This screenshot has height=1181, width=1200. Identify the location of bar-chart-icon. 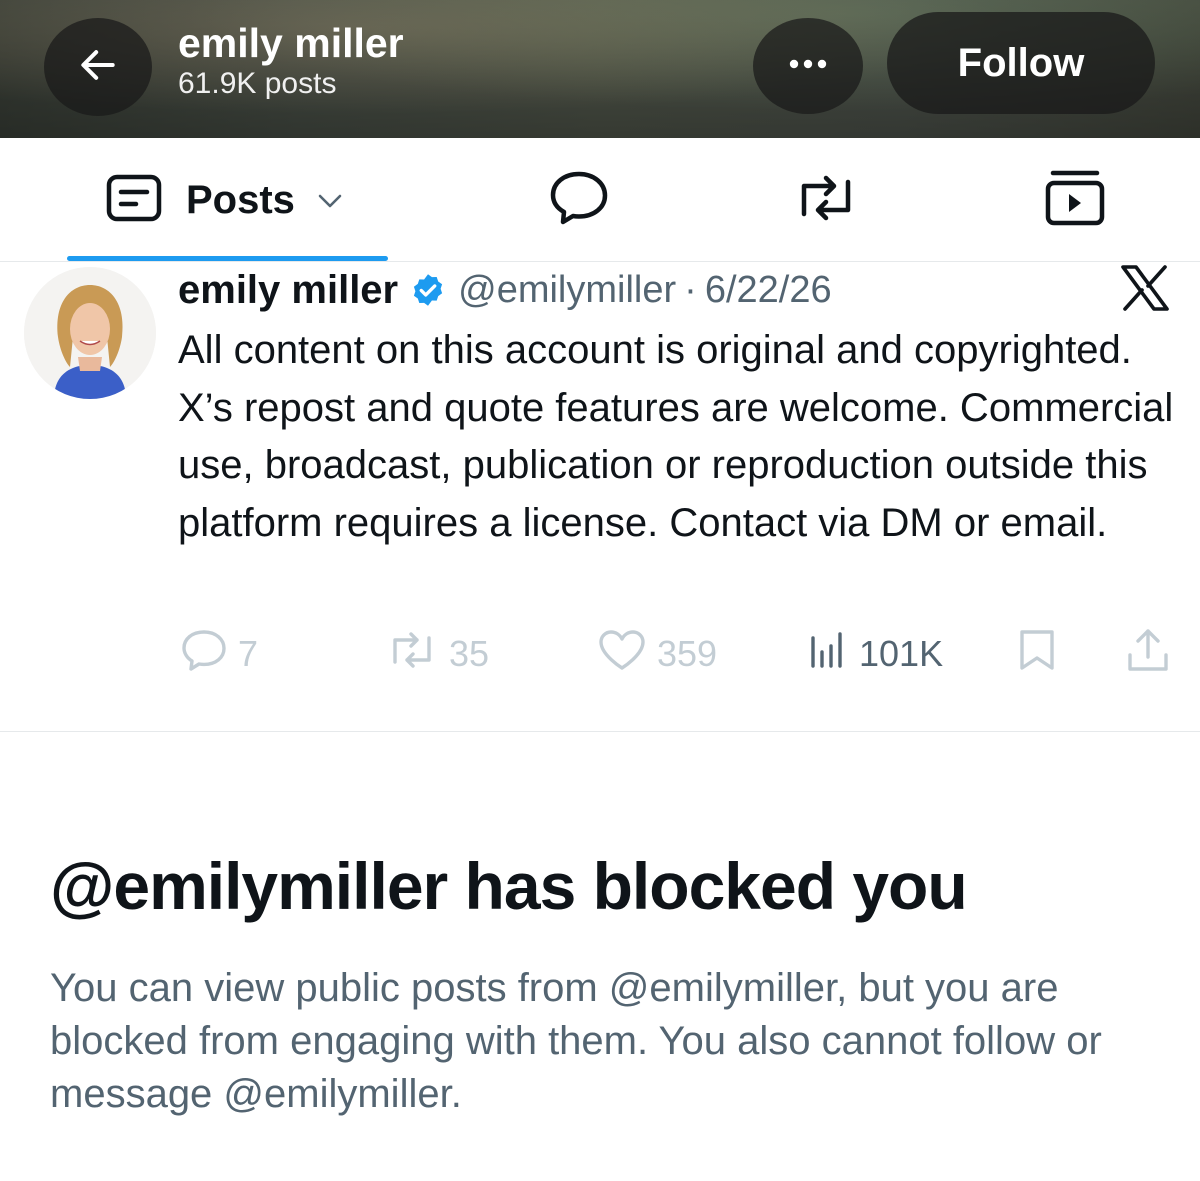
(828, 654).